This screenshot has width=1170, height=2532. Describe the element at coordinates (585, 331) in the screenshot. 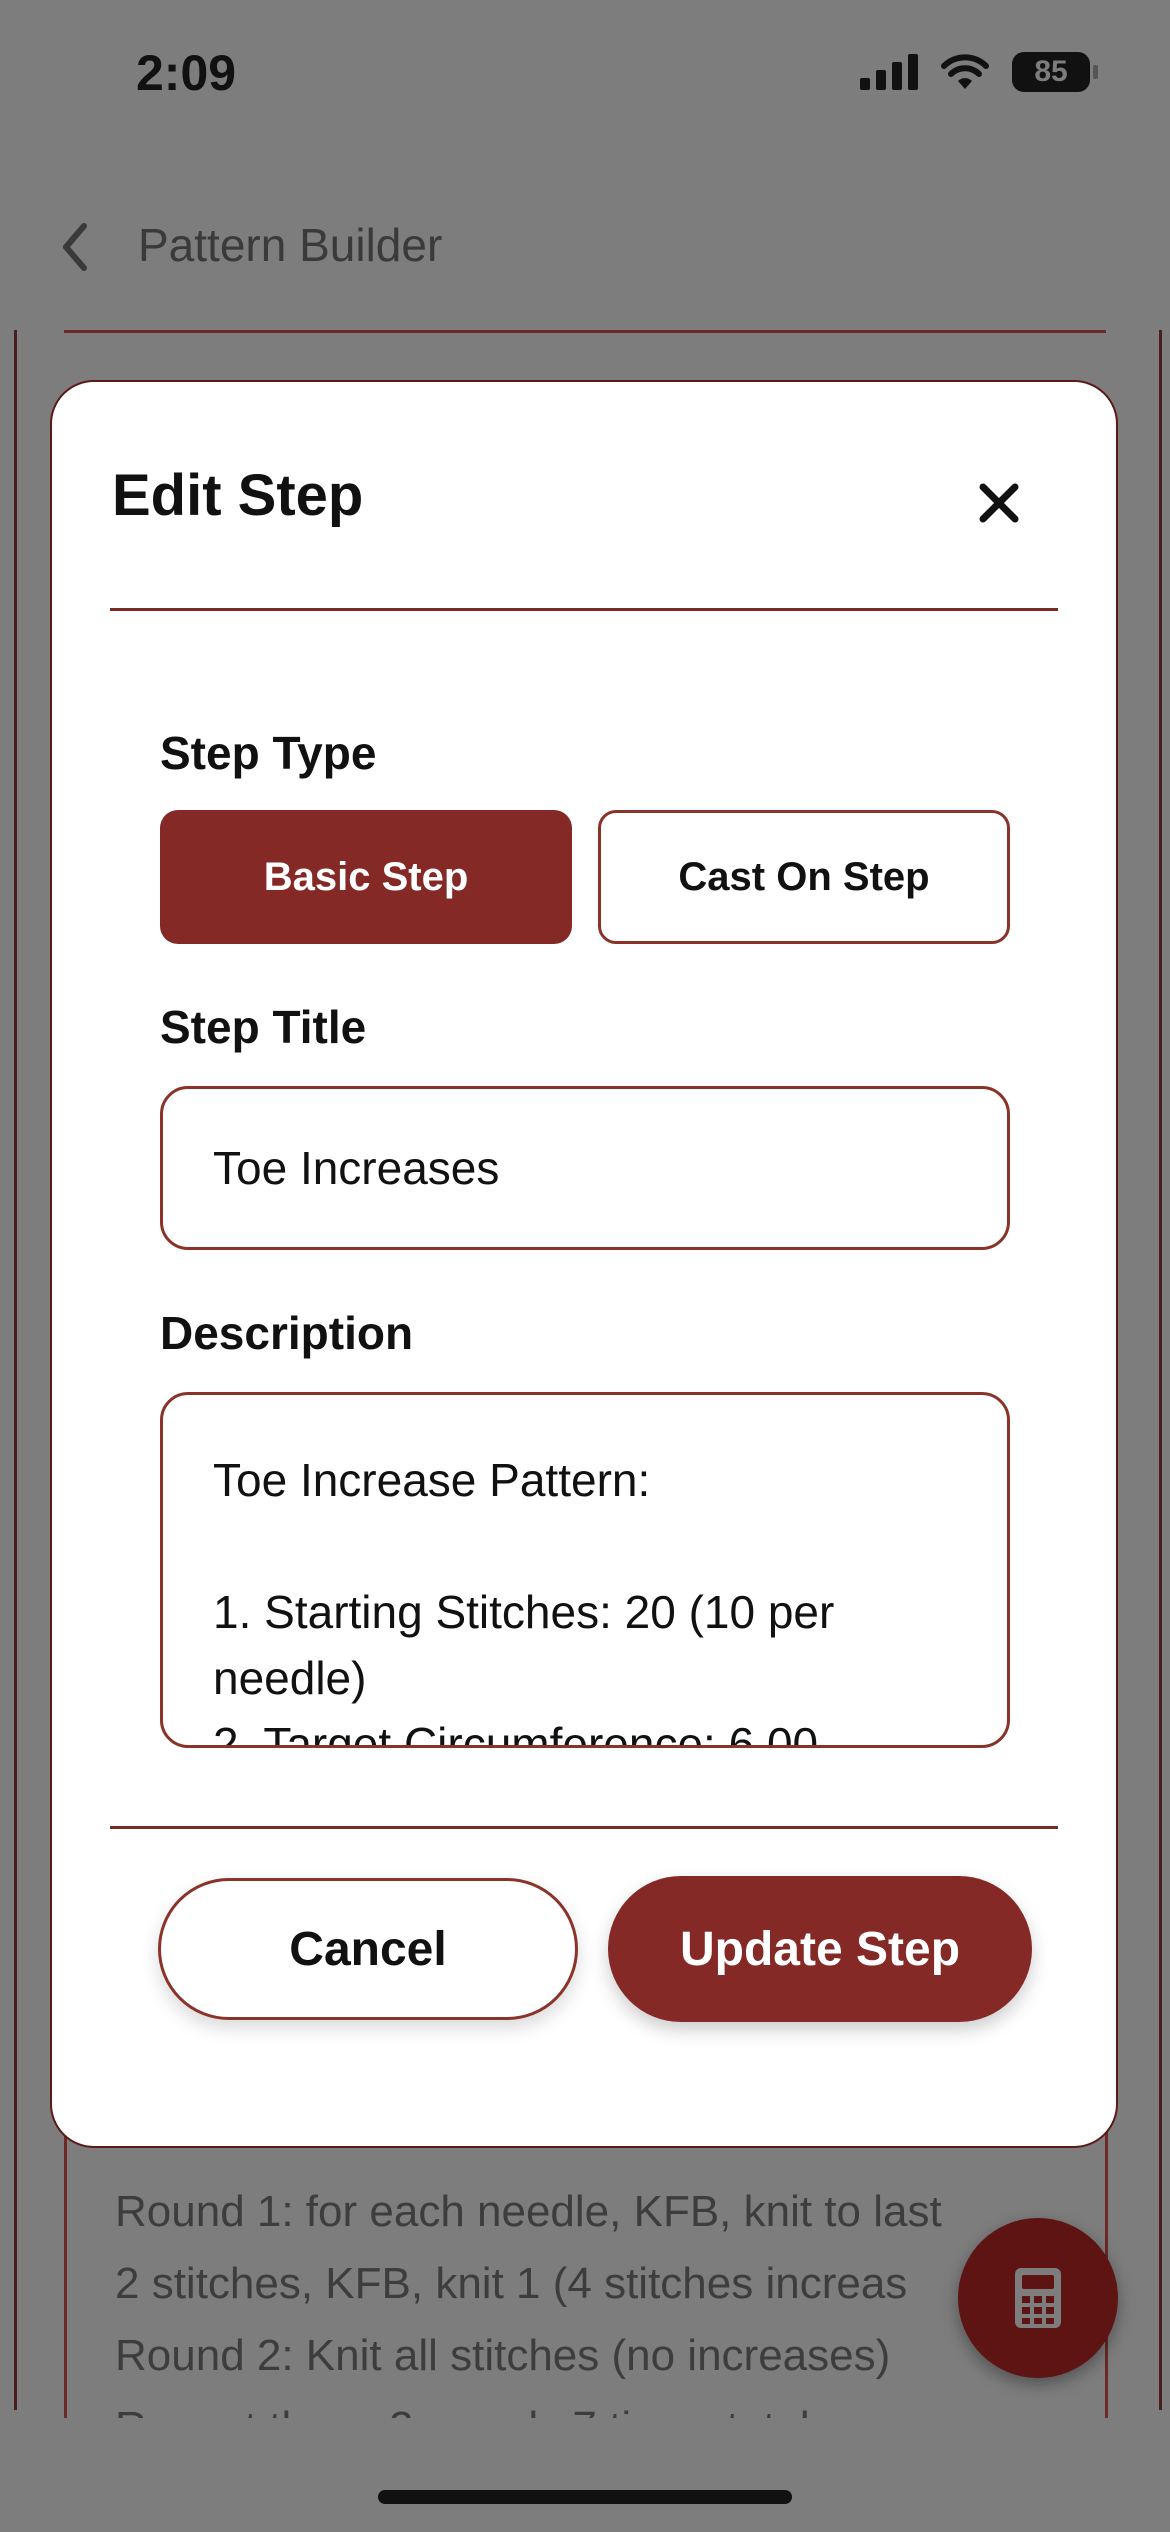

I see `background-card-divider` at that location.